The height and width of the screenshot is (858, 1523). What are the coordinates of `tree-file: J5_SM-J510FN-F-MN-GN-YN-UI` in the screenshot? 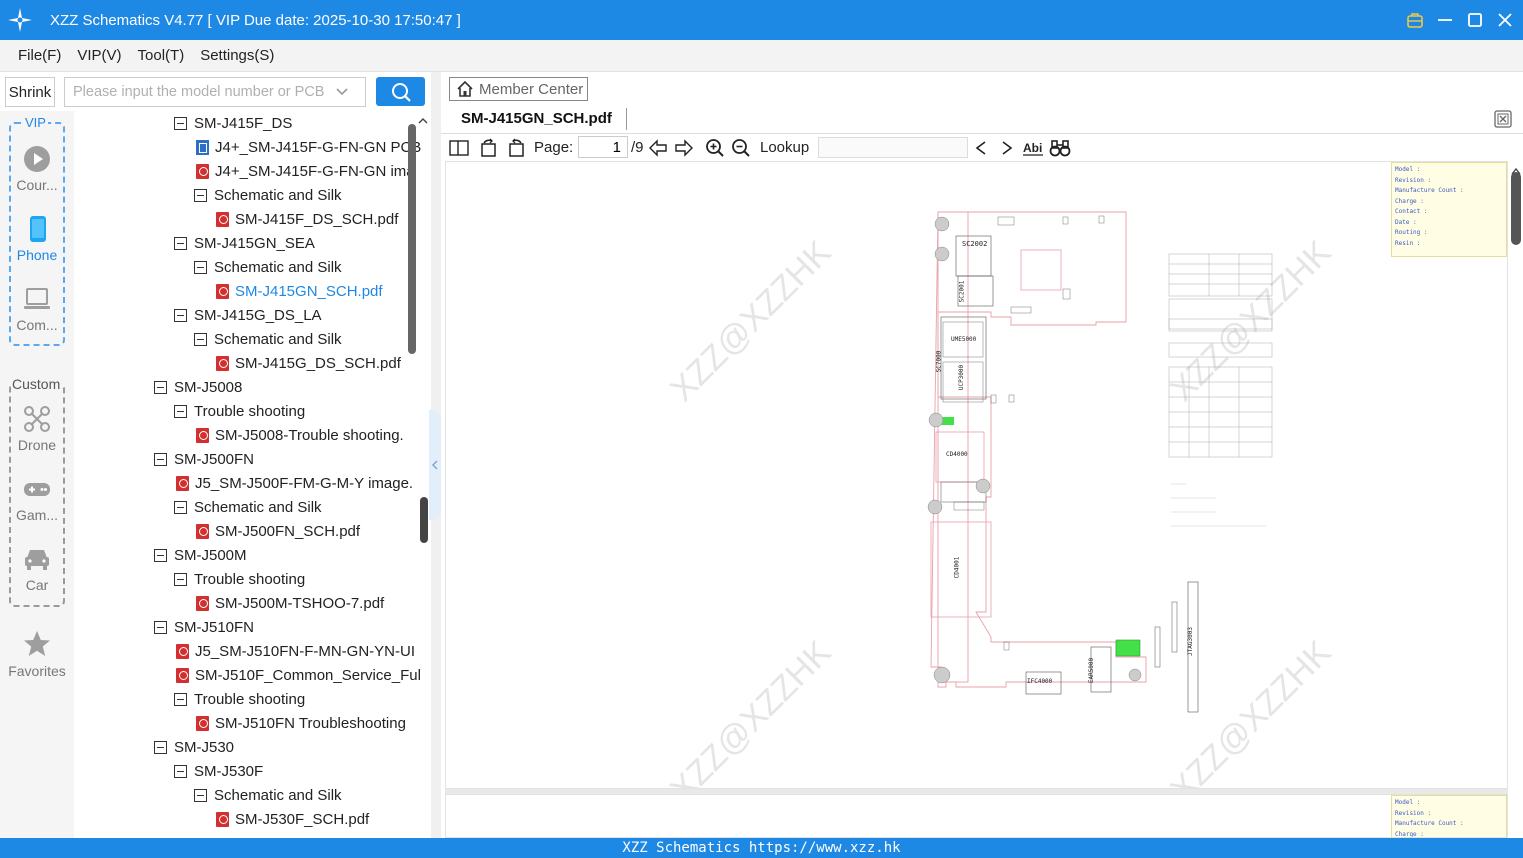 It's located at (295, 651).